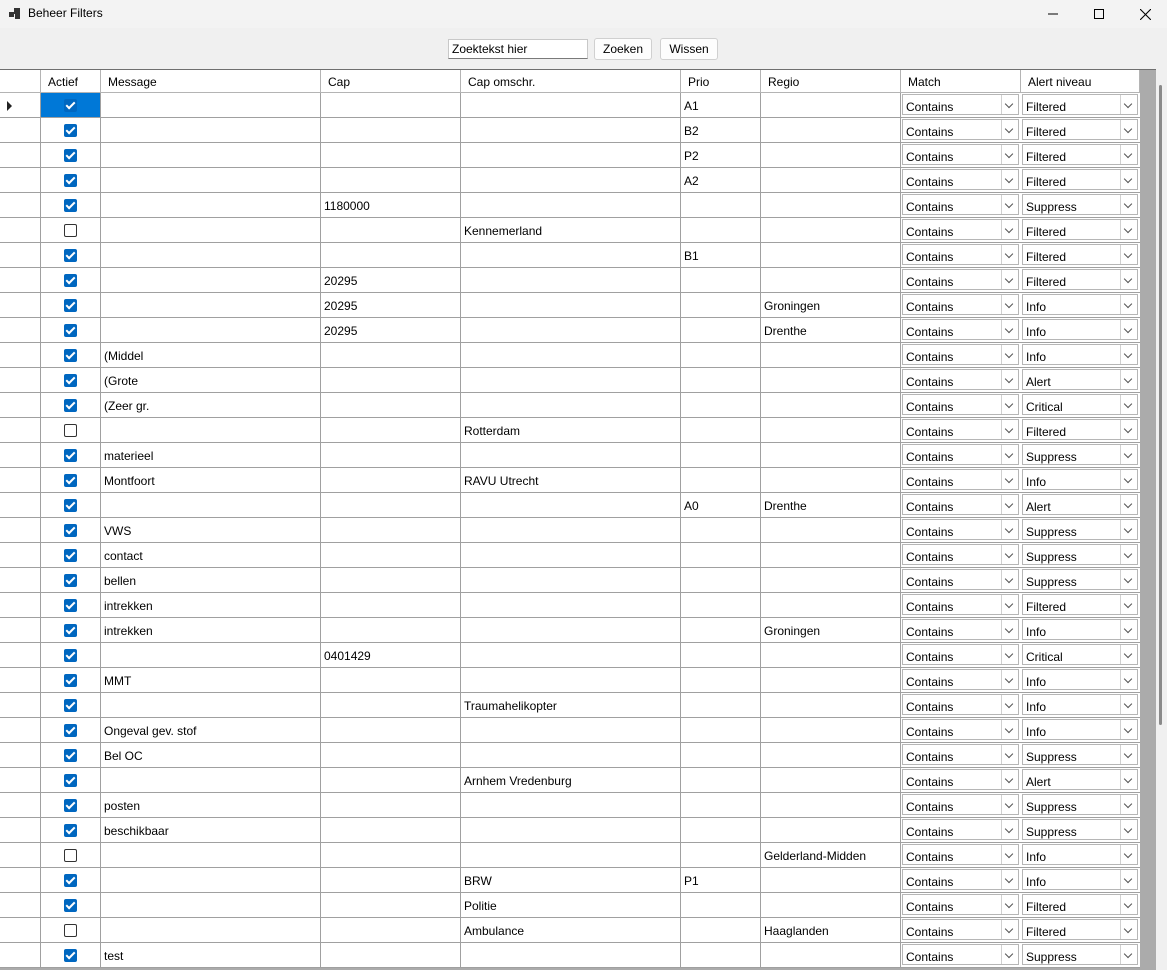  Describe the element at coordinates (721, 880) in the screenshot. I see `cell-prio: P1` at that location.